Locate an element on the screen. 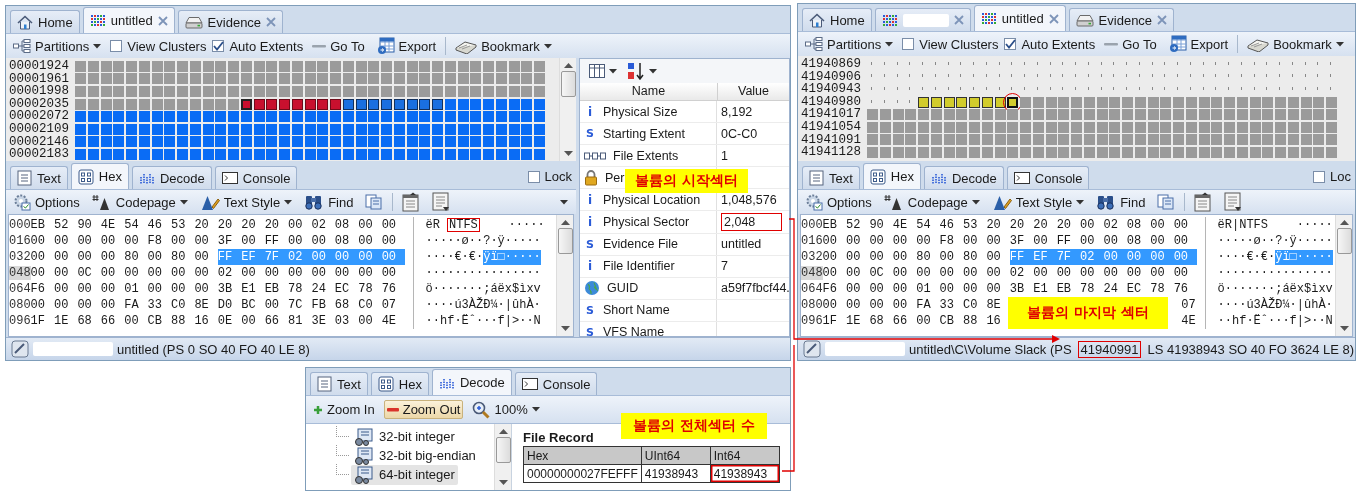 Image resolution: width=1356 pixels, height=493 pixels. redacted-area is located at coordinates (925, 20).